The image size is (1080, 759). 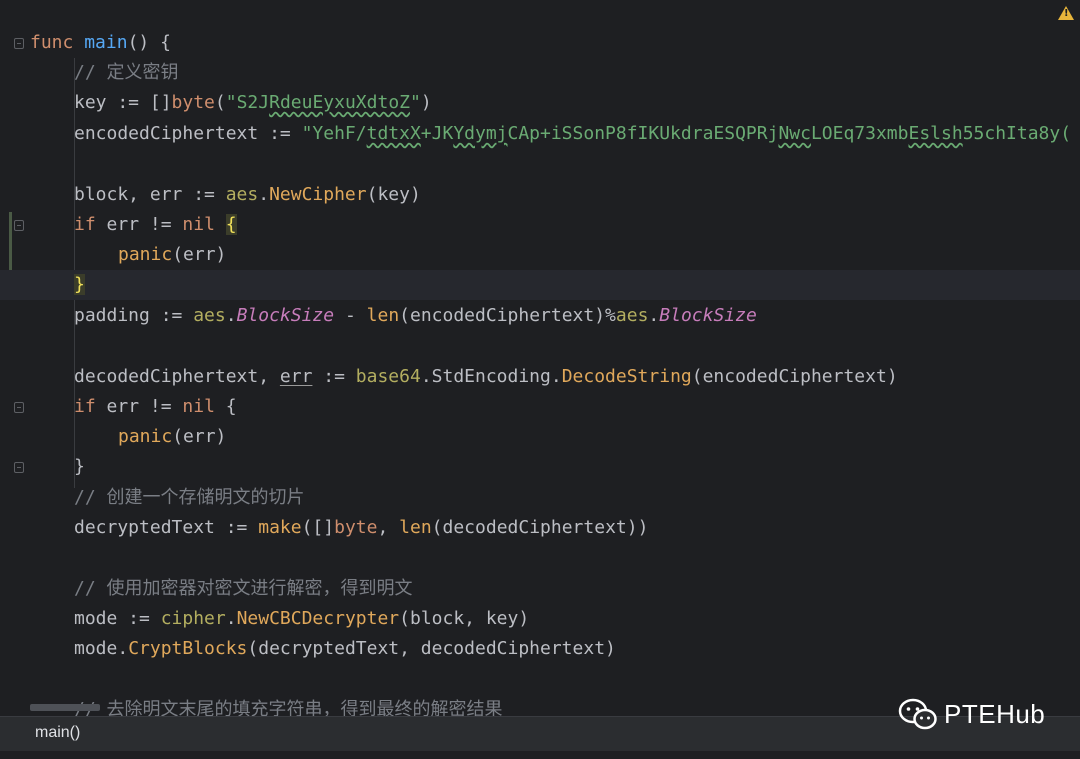 I want to click on indent-guide, so click(x=74, y=437).